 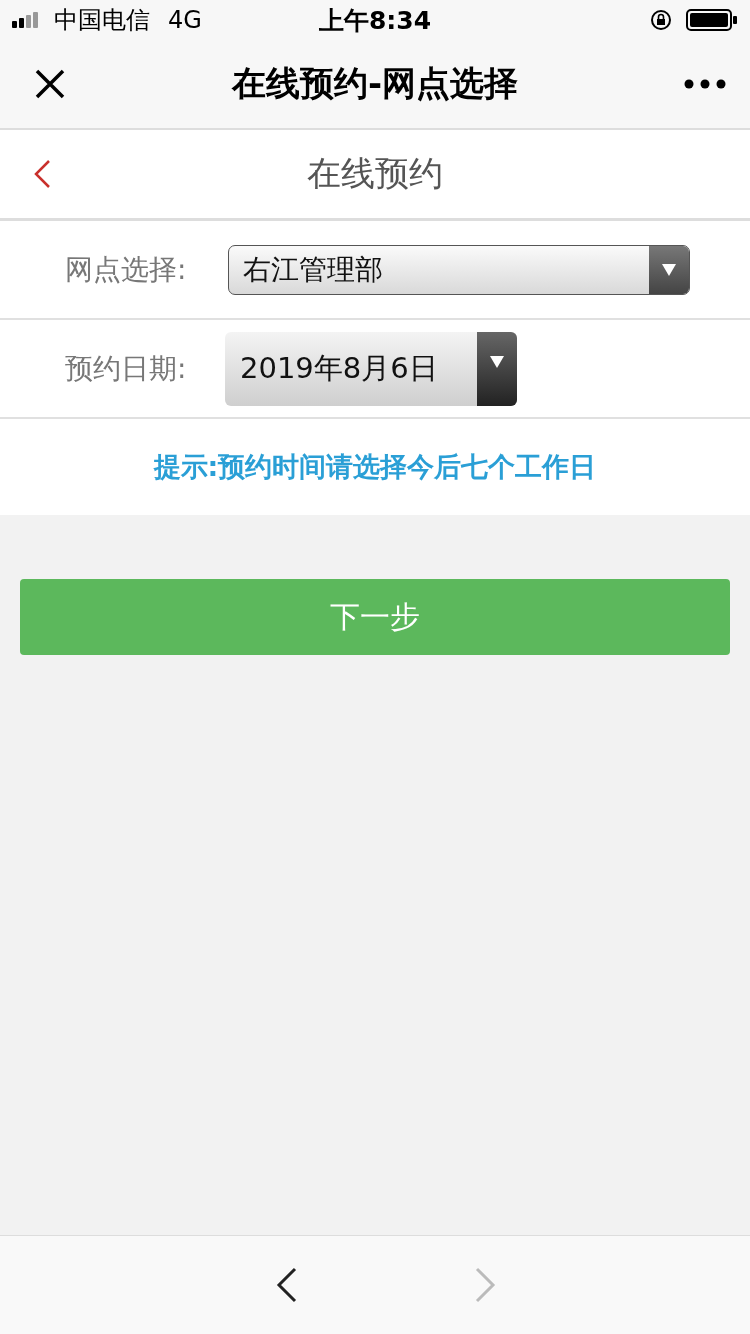 What do you see at coordinates (126, 368) in the screenshot?
I see `field-label: 预约日期:` at bounding box center [126, 368].